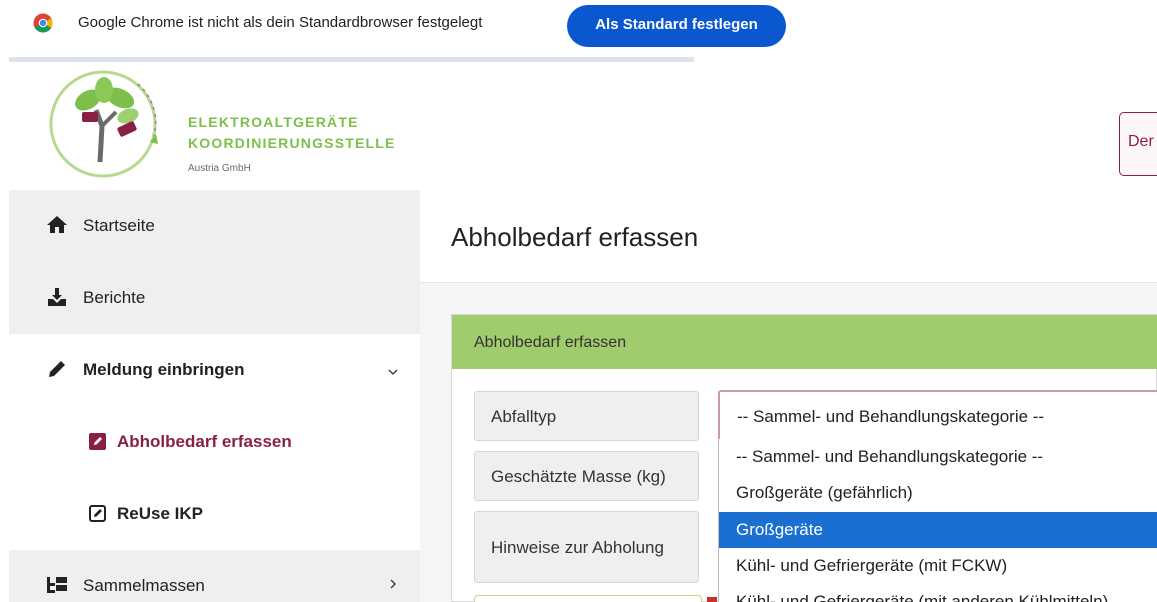 The image size is (1157, 602). What do you see at coordinates (160, 513) in the screenshot?
I see `sidebar-item-label: ReUse IKP` at bounding box center [160, 513].